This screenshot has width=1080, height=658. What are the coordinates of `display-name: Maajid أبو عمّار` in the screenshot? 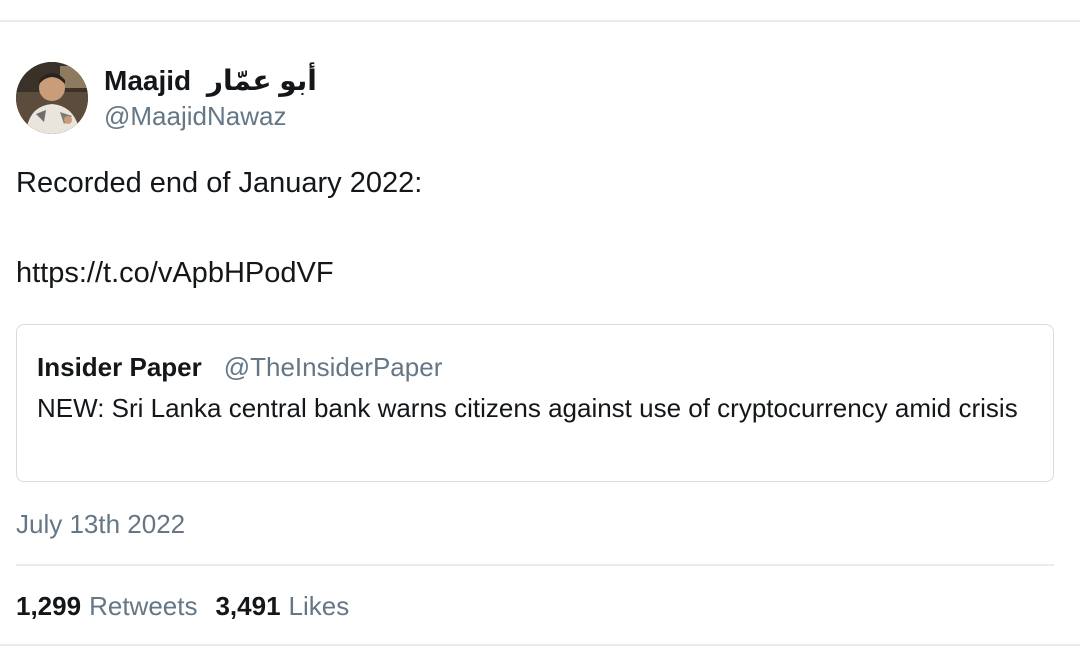 It's located at (210, 81).